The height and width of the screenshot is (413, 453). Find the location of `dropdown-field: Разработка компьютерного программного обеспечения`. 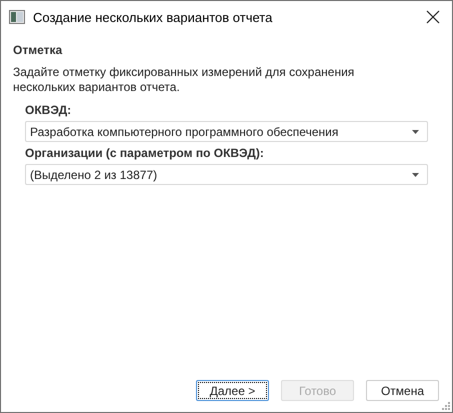

dropdown-field: Разработка компьютерного программного обеспечения is located at coordinates (226, 131).